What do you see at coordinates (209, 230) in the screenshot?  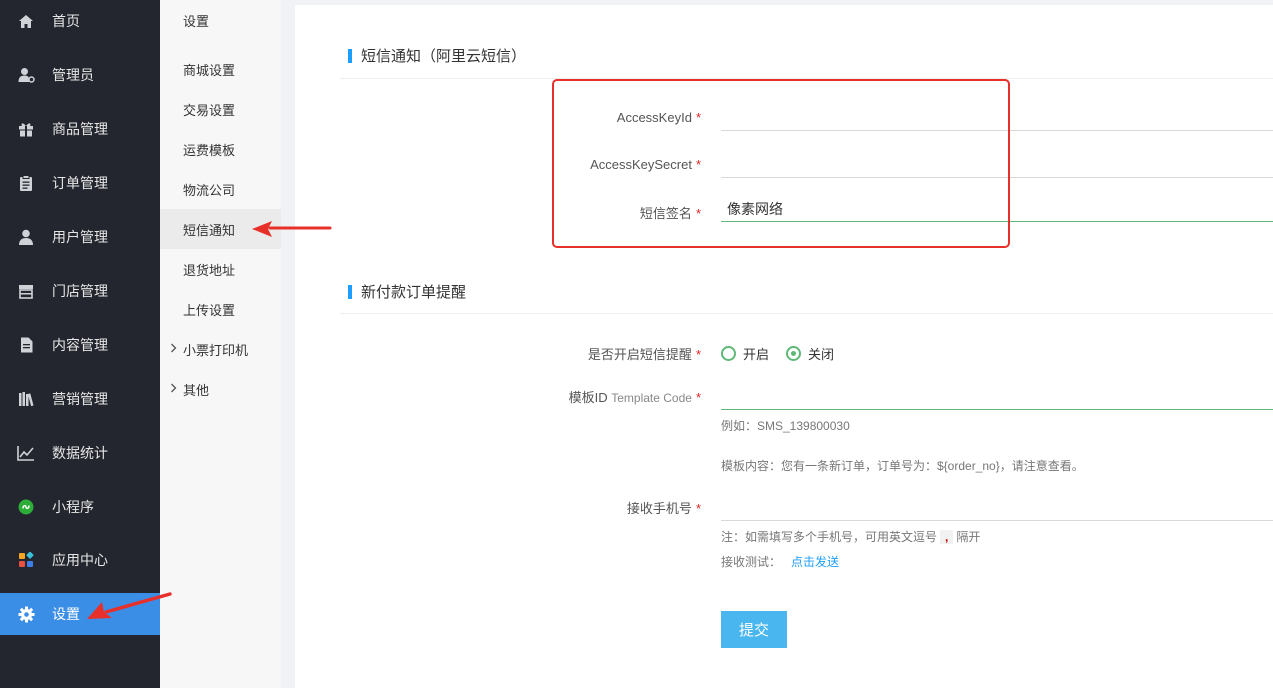 I see `subnav-label: 短信通知` at bounding box center [209, 230].